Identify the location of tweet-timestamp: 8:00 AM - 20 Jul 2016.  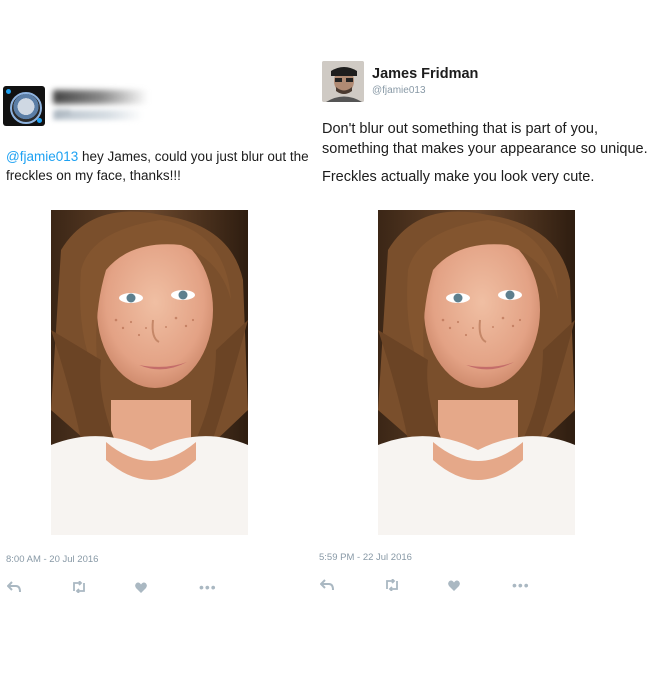
(52, 559).